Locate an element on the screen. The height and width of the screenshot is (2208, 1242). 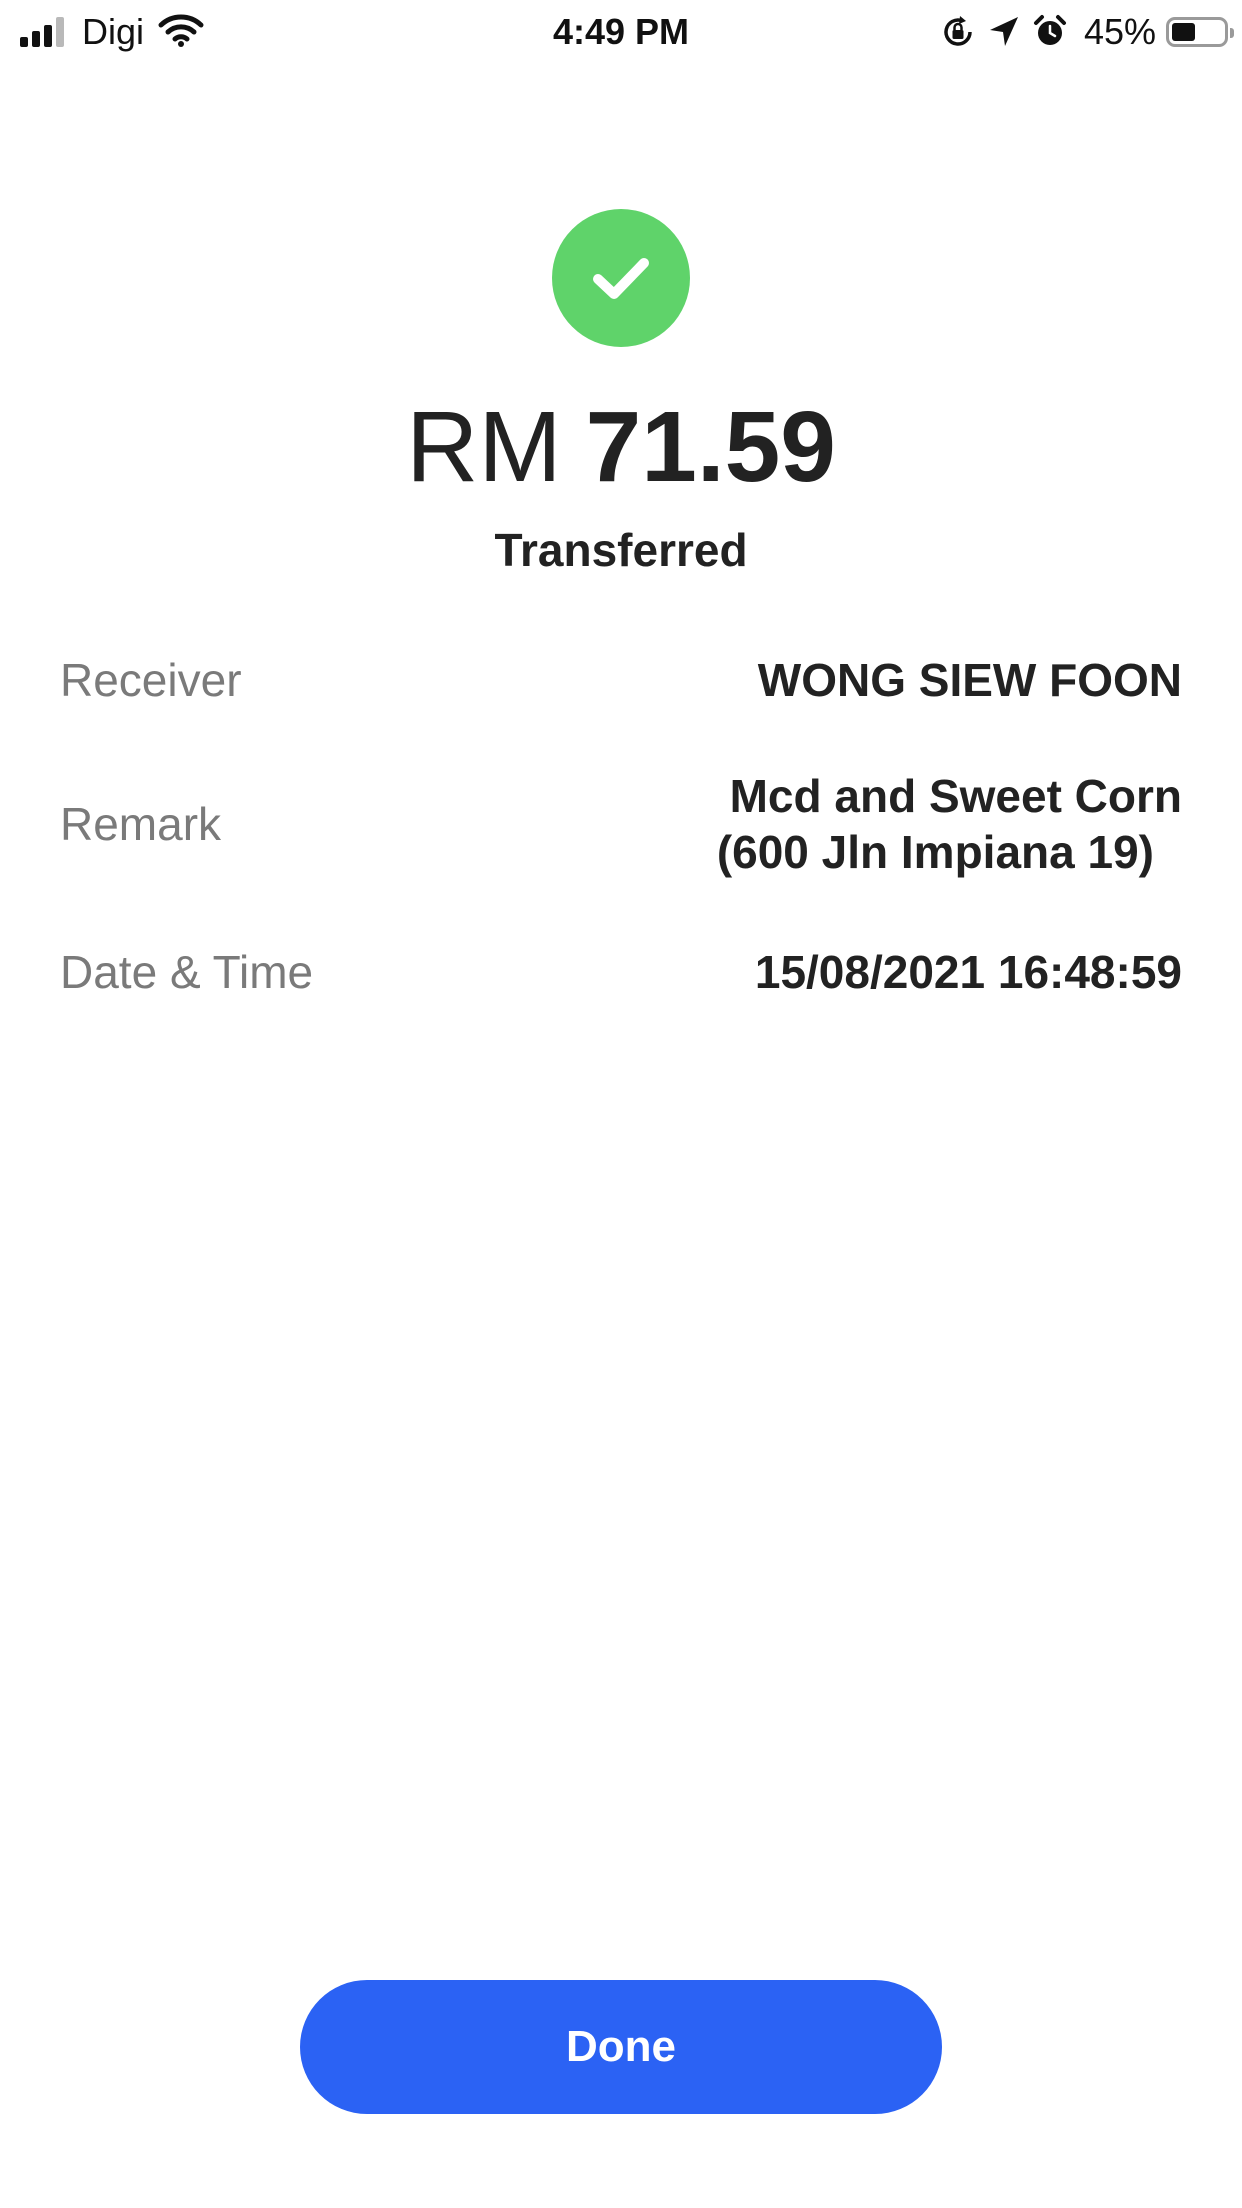
datetime-value: 15/08/2021 16:48:59 is located at coordinates (968, 972).